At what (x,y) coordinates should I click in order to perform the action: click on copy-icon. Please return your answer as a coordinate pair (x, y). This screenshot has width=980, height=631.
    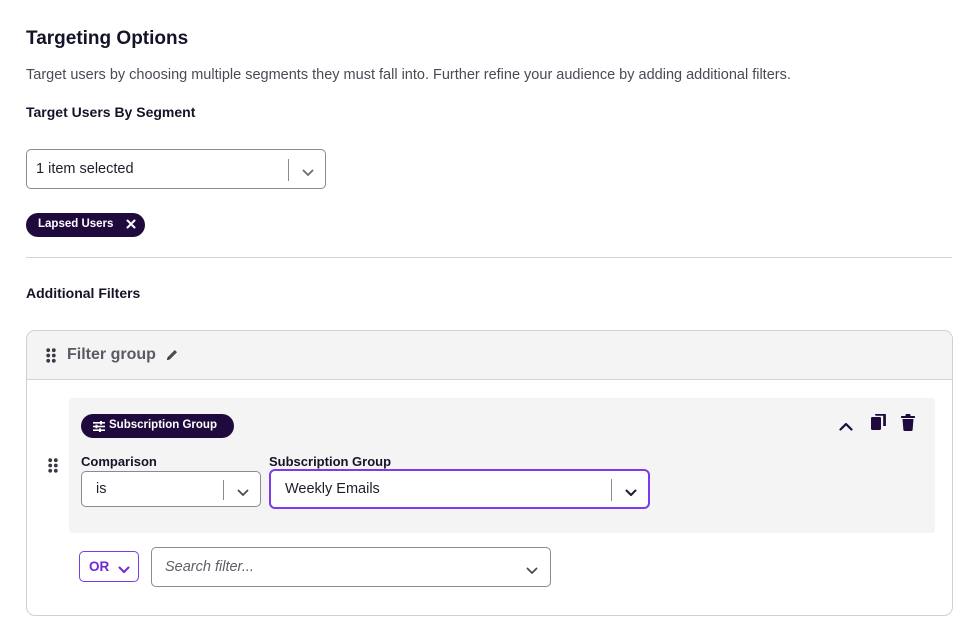
    Looking at the image, I should click on (878, 424).